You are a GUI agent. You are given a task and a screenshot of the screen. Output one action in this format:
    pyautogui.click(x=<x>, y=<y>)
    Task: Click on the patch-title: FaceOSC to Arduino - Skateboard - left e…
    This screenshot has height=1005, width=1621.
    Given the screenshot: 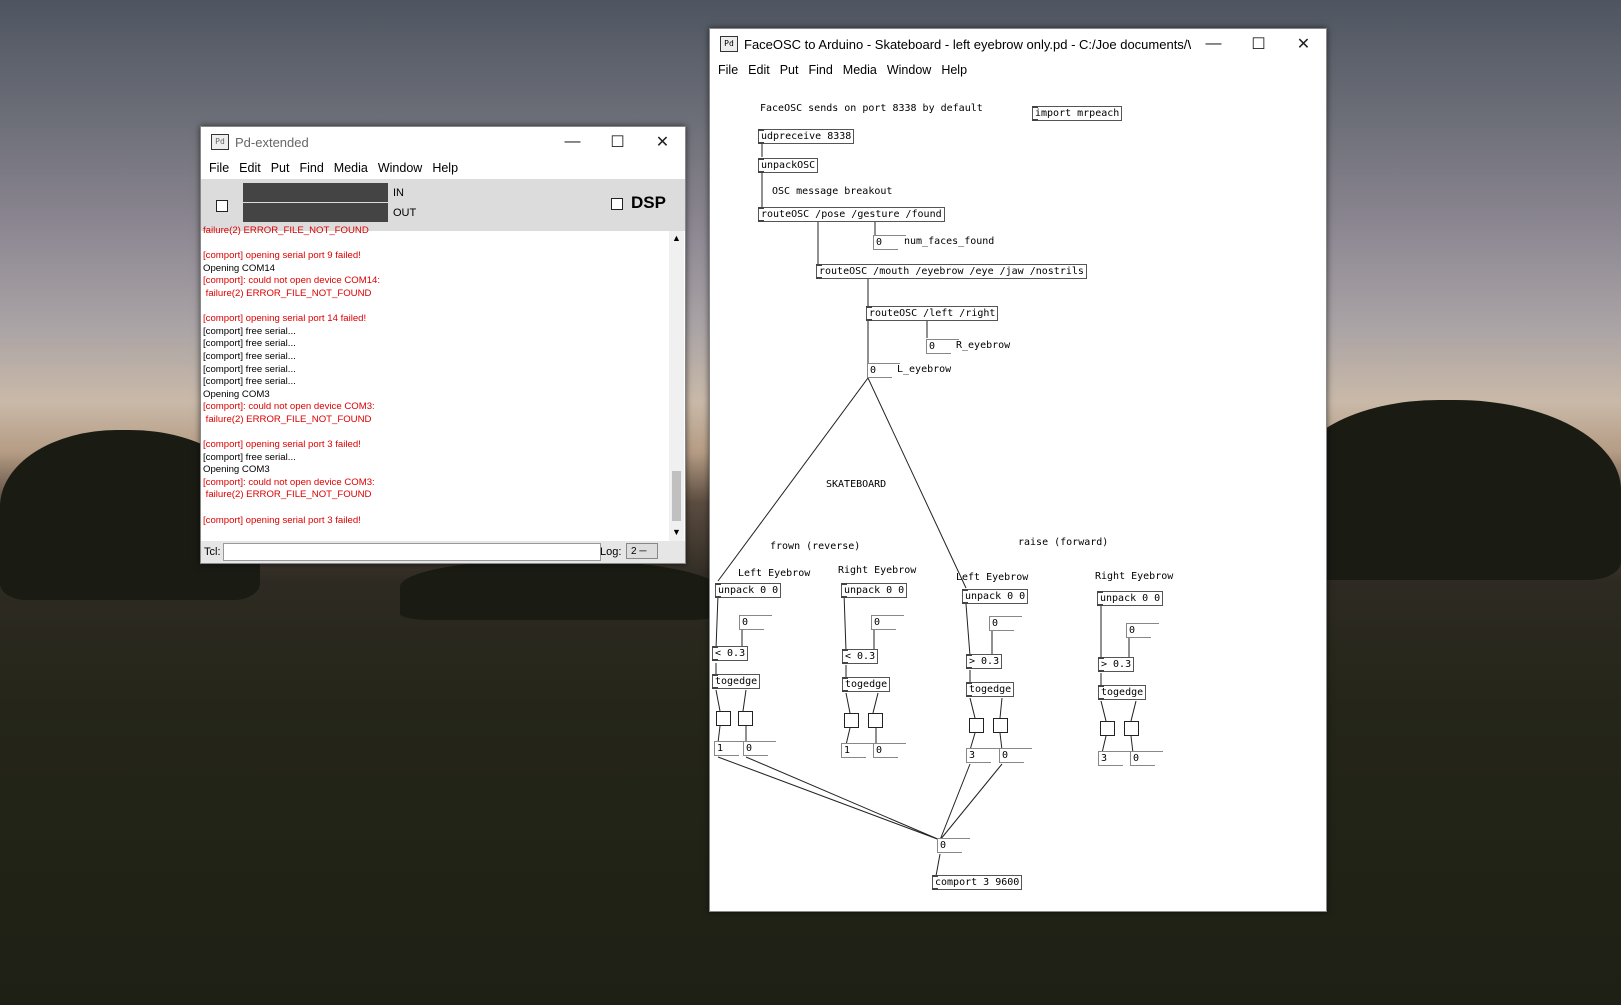 What is the action you would take?
    pyautogui.click(x=967, y=44)
    